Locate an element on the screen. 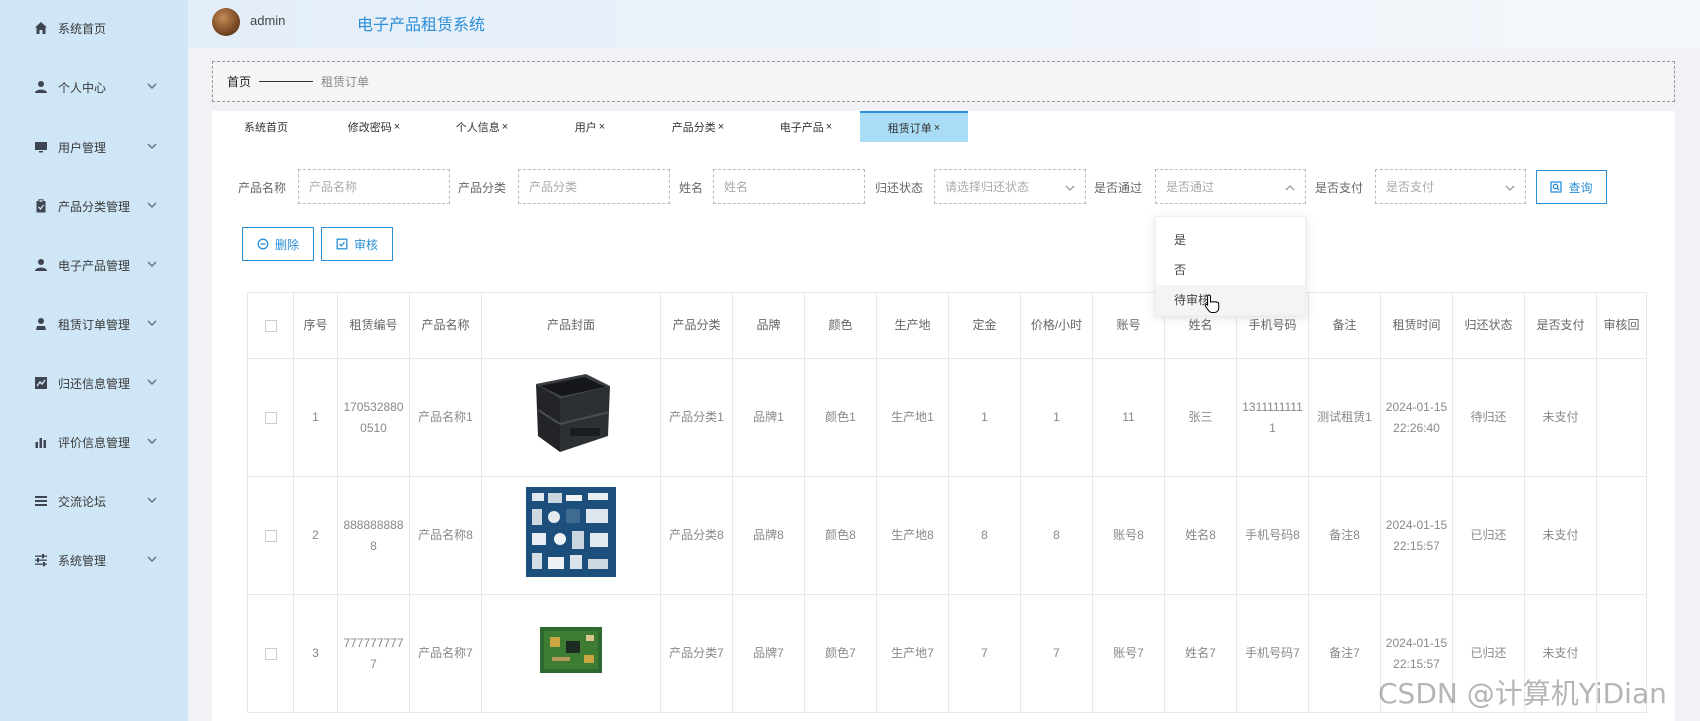  username: admin is located at coordinates (267, 20).